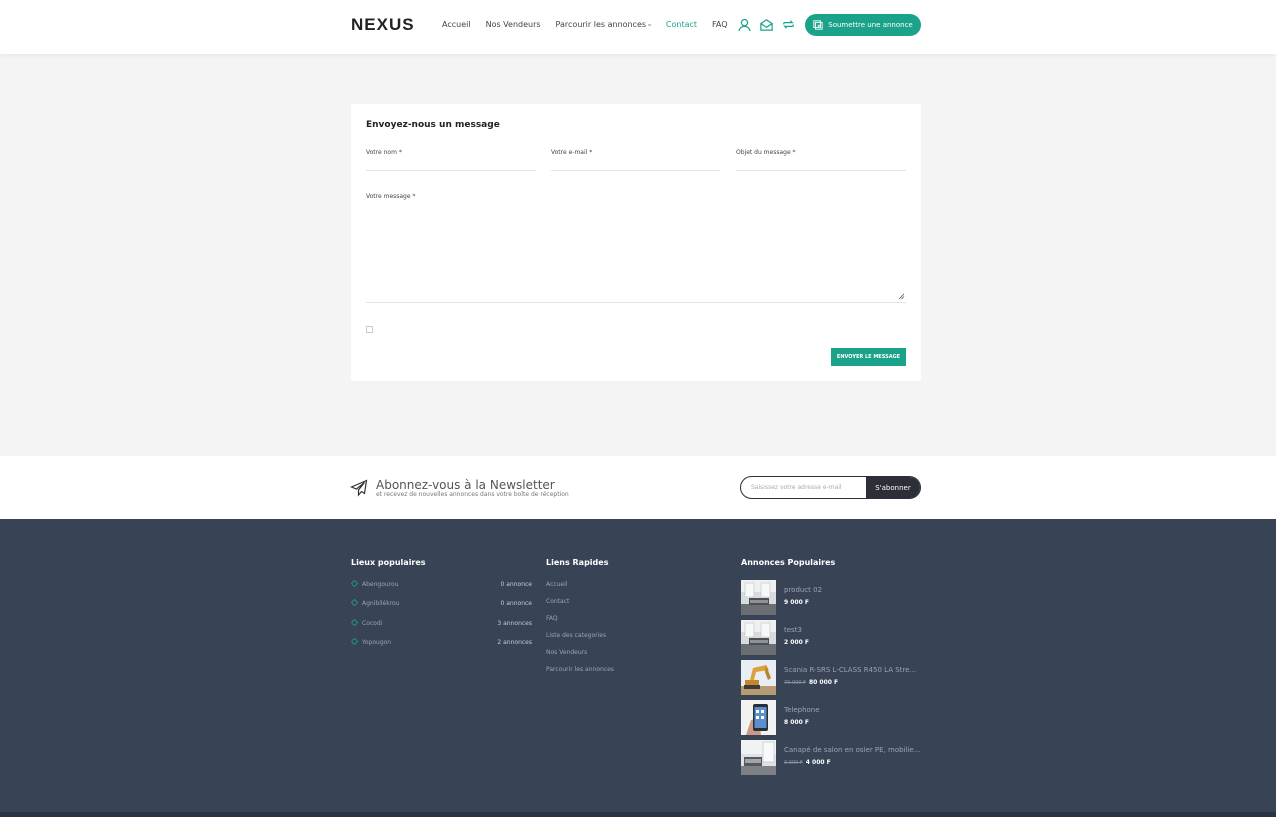 Image resolution: width=1276 pixels, height=817 pixels. What do you see at coordinates (566, 652) in the screenshot?
I see `footer-link-vendeurs: Nos Vendeurs` at bounding box center [566, 652].